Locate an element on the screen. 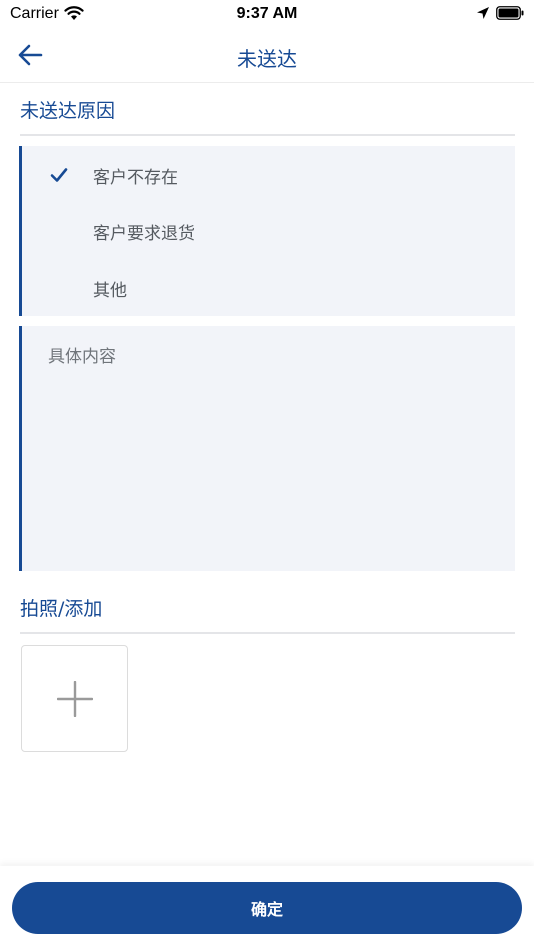 This screenshot has height=950, width=534. checkmark-icon is located at coordinates (59, 175).